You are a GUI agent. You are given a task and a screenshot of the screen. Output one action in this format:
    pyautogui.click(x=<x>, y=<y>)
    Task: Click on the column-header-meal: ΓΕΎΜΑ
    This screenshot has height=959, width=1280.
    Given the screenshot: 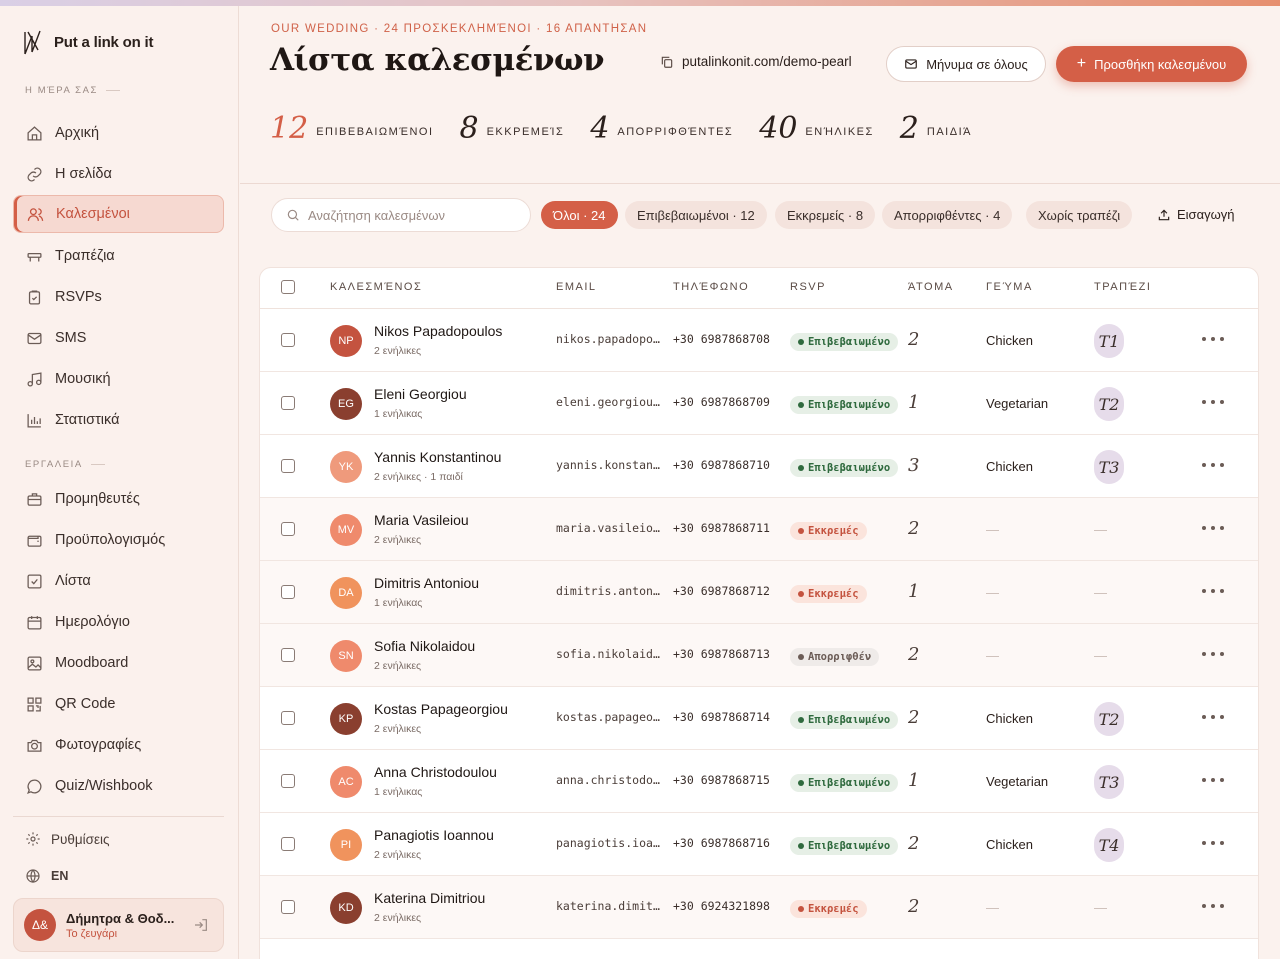 What is the action you would take?
    pyautogui.click(x=1009, y=287)
    